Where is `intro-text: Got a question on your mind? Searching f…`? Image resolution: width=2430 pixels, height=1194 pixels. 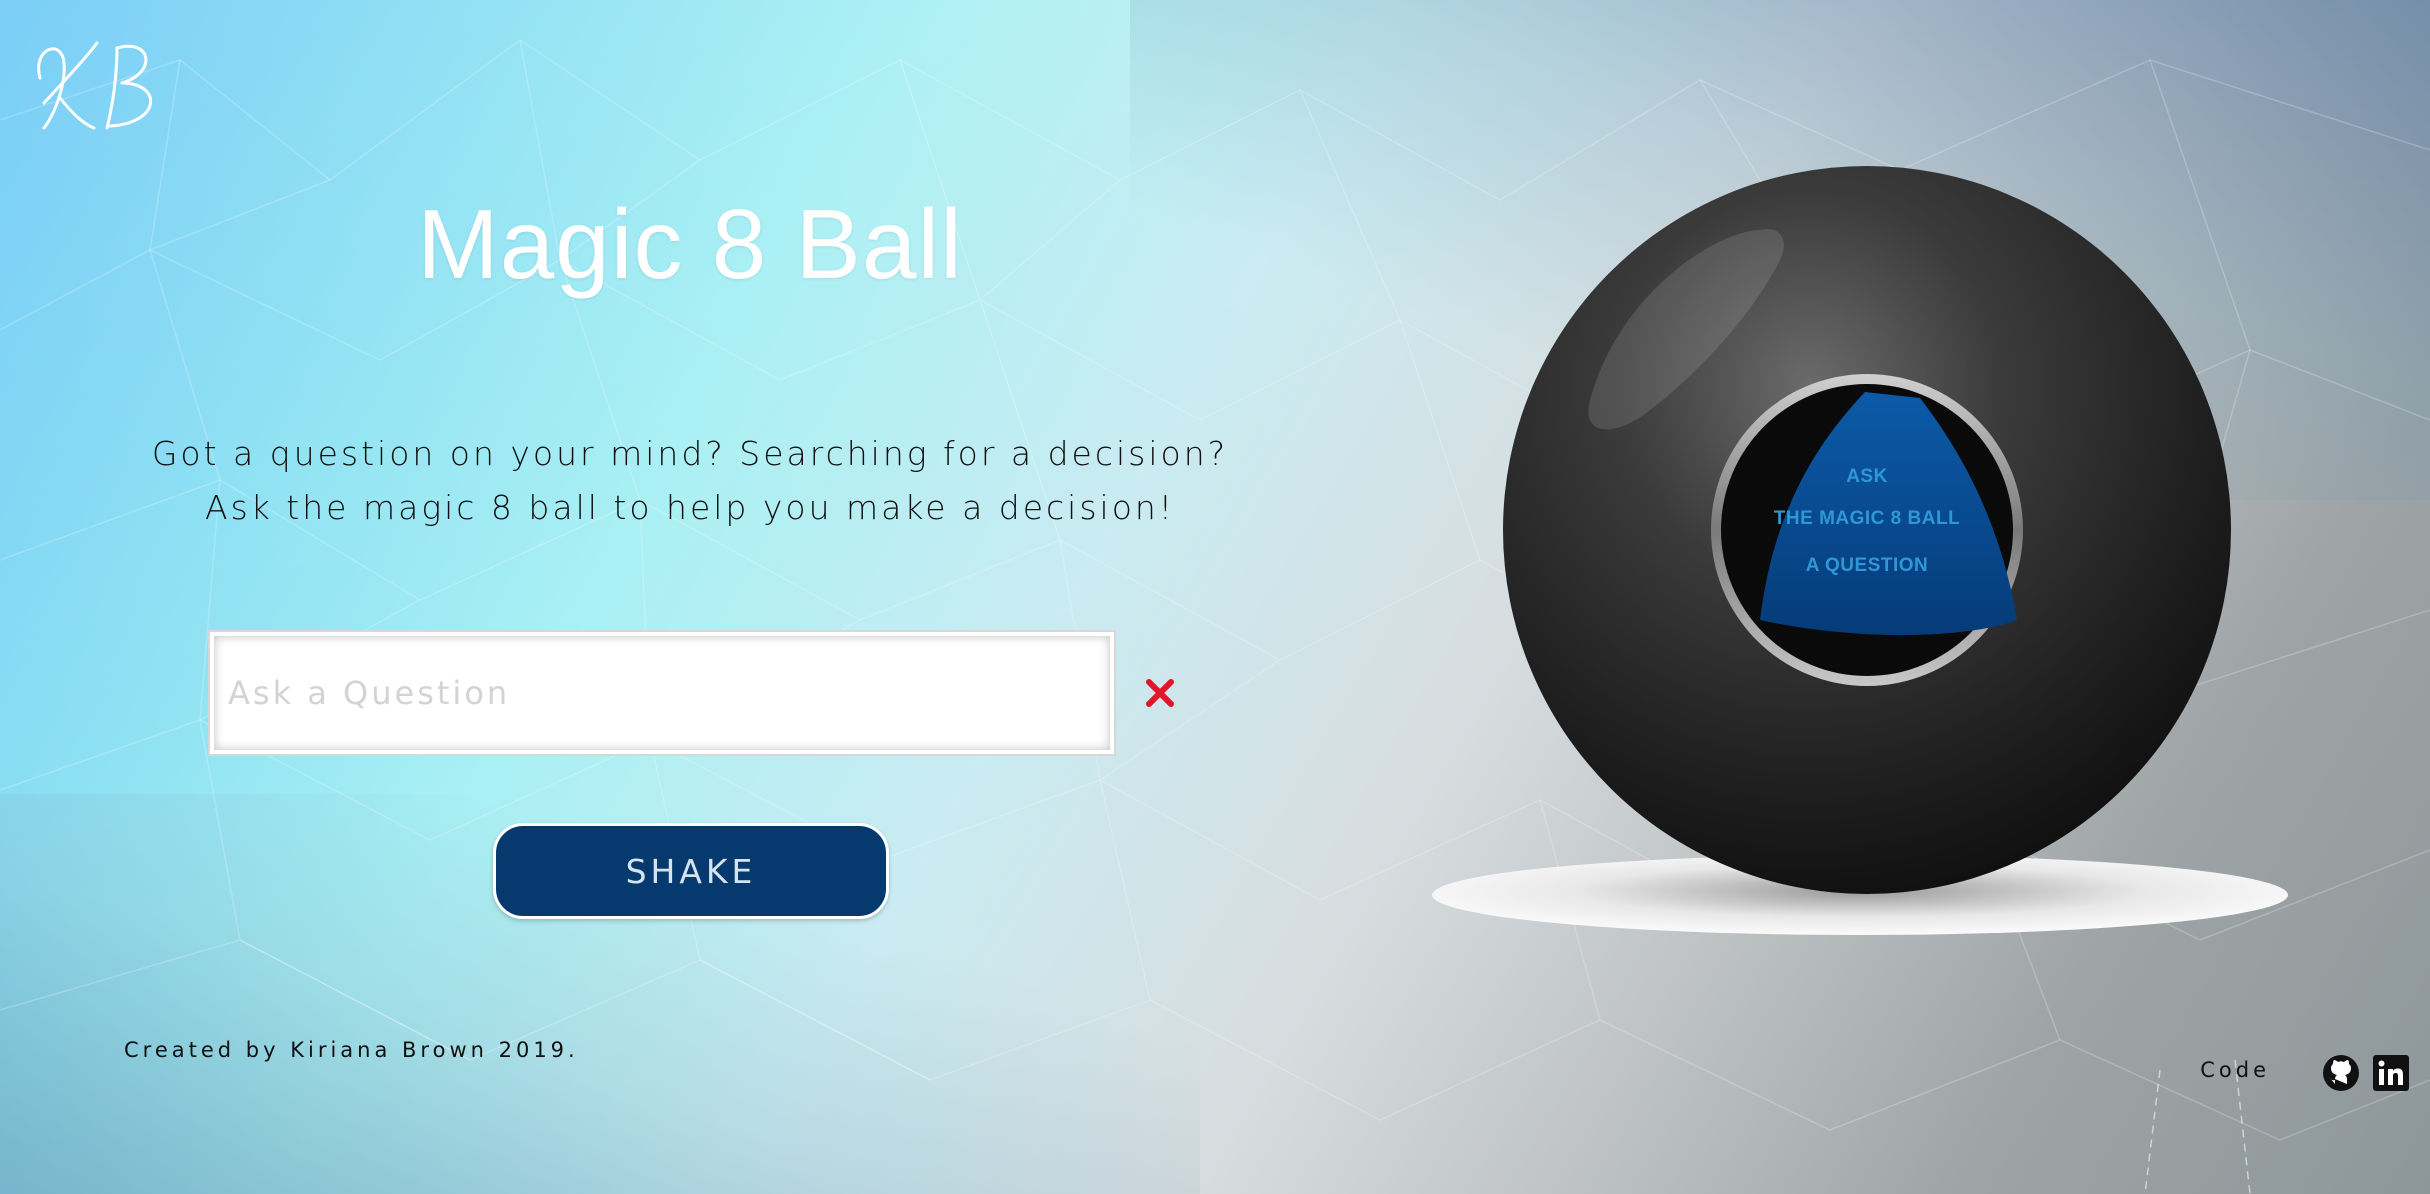 intro-text: Got a question on your mind? Searching f… is located at coordinates (690, 480).